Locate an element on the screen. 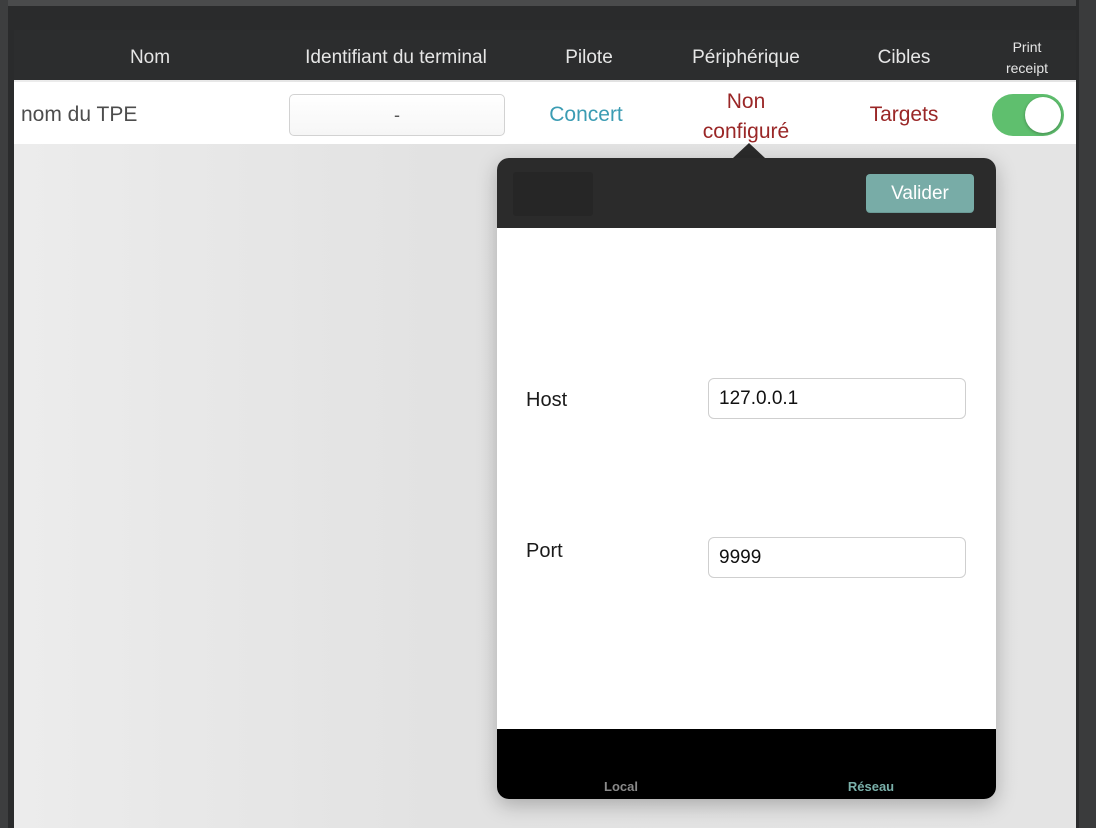 This screenshot has width=1096, height=828. tab-local: Local is located at coordinates (621, 786).